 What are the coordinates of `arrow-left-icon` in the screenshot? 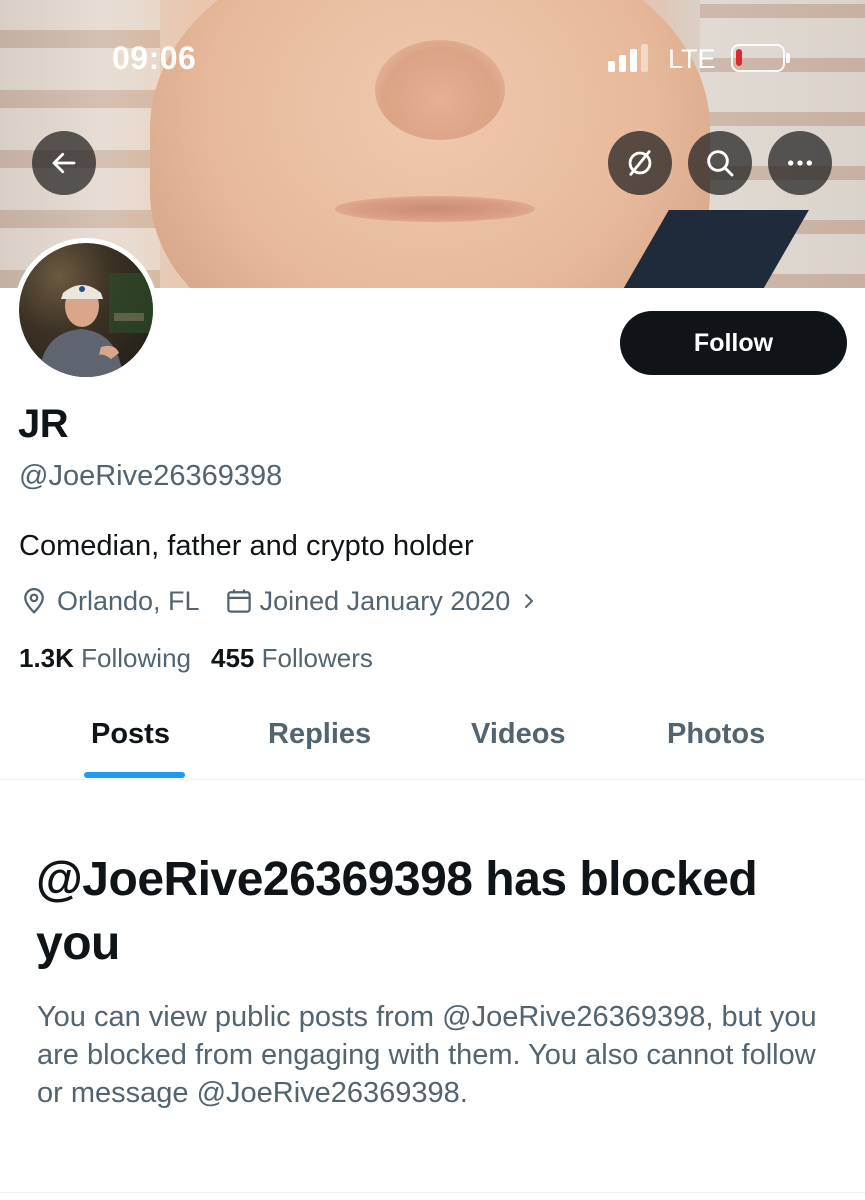 It's located at (64, 163).